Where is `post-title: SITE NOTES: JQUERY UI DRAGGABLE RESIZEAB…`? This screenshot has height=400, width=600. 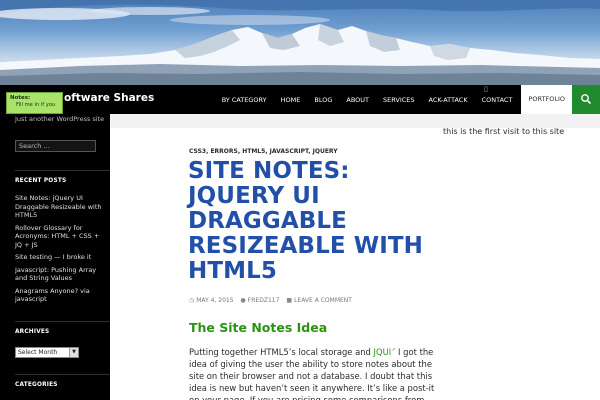 post-title: SITE NOTES: JQUERY UI DRAGGABLE RESIZEAB… is located at coordinates (313, 221).